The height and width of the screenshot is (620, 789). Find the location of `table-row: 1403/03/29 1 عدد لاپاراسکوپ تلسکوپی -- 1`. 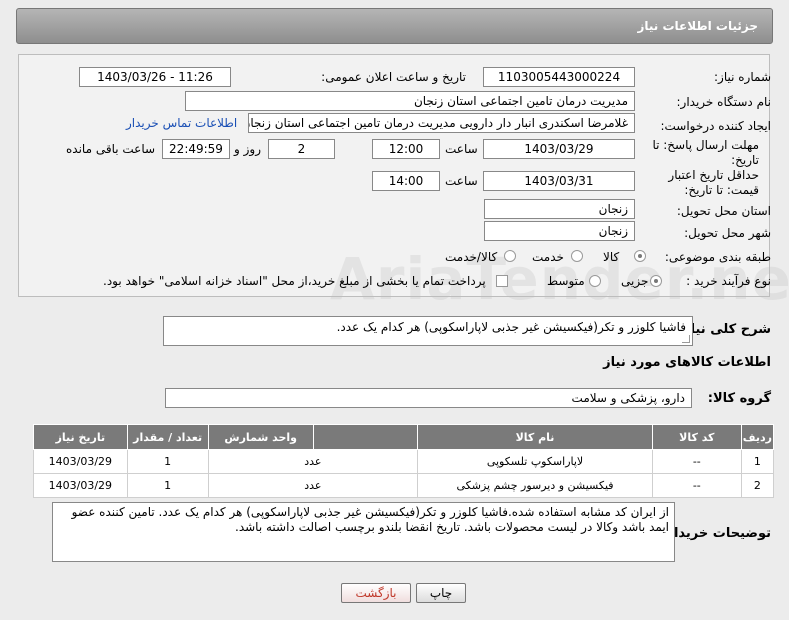

table-row: 1403/03/29 1 عدد لاپاراسکوپ تلسکوپی -- 1 is located at coordinates (404, 461).